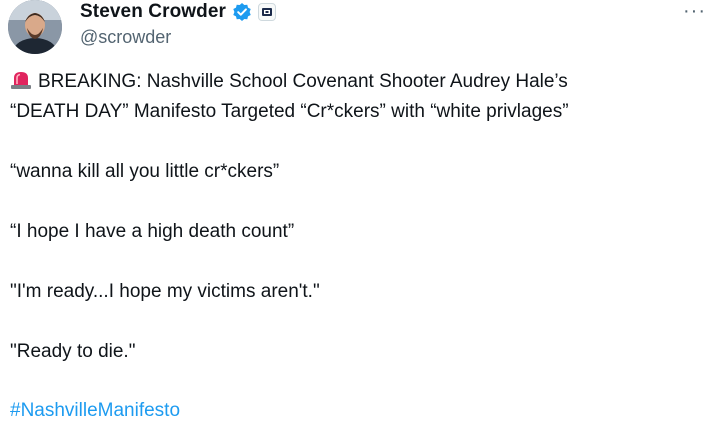 The image size is (720, 439). I want to click on affiliate-badge-icon, so click(267, 12).